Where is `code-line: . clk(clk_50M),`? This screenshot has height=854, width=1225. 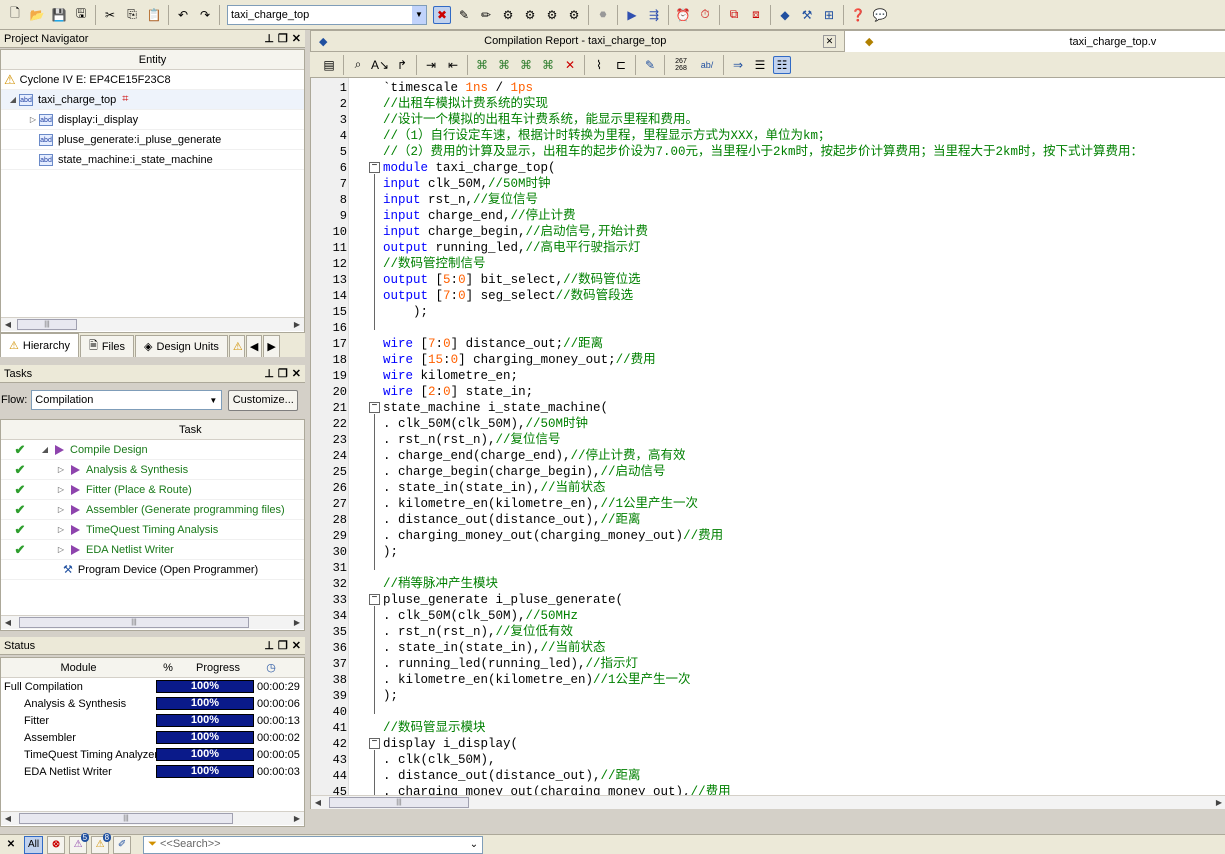
code-line: . clk(clk_50M), is located at coordinates (439, 760).